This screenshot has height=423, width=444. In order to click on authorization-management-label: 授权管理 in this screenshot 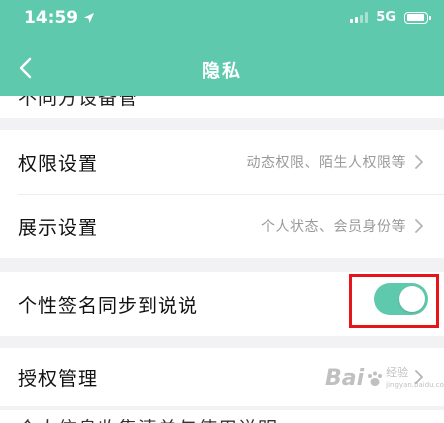, I will do `click(58, 378)`.